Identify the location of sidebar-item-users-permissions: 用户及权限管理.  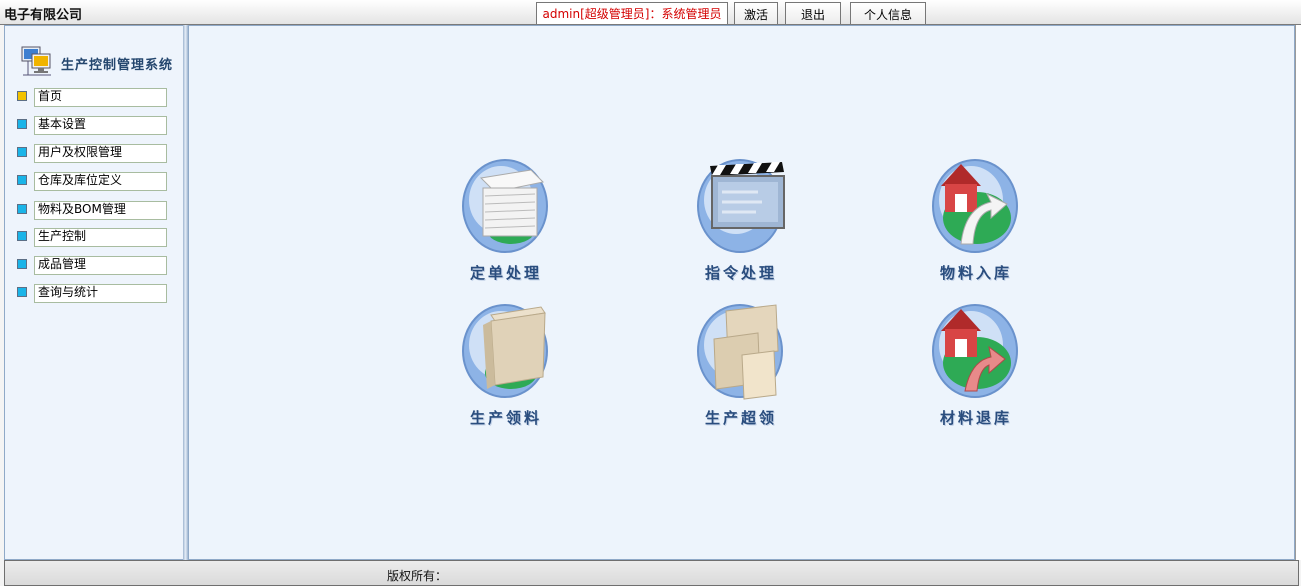
(92, 153).